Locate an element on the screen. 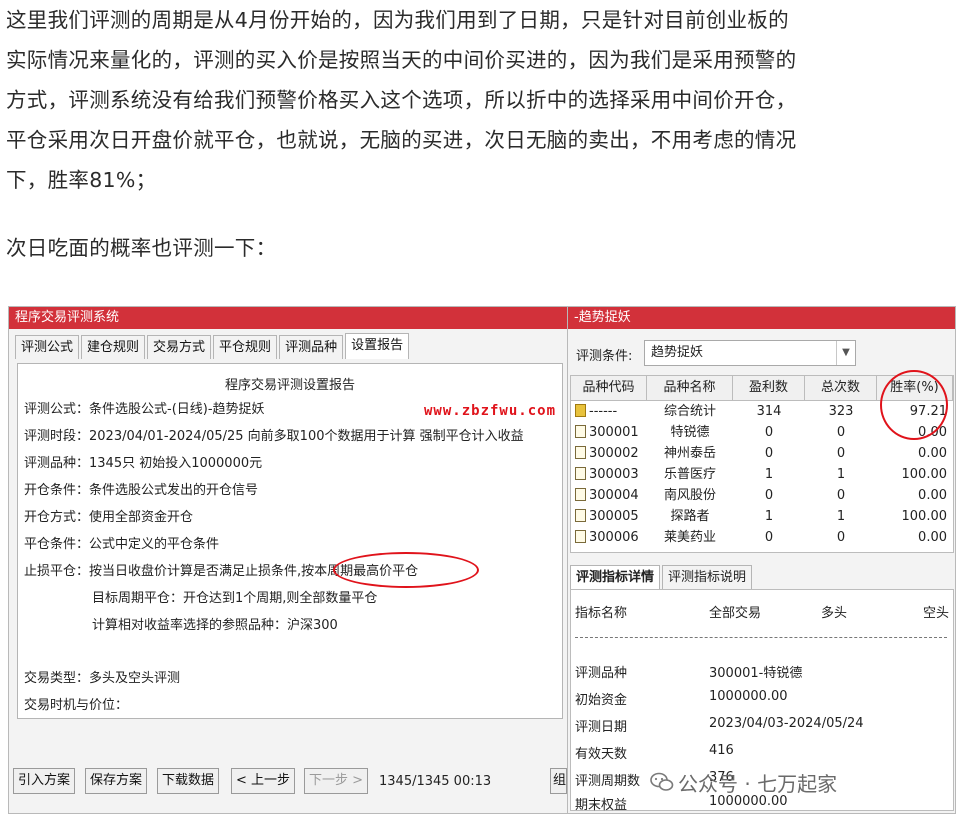 This screenshot has width=975, height=824. tab-trade-mode: 交易方式 is located at coordinates (179, 347).